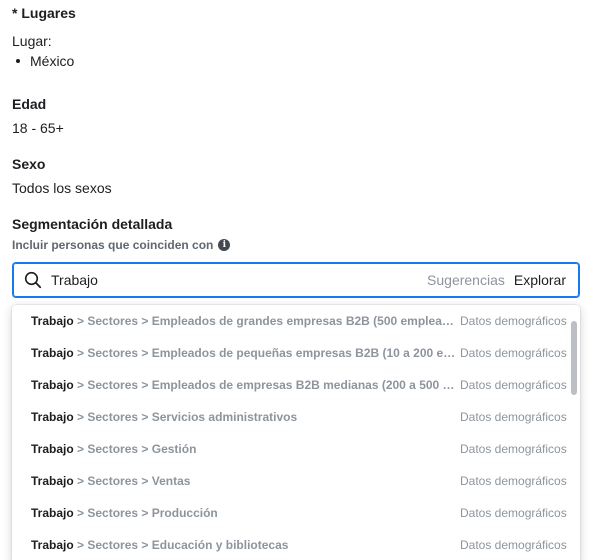 The image size is (593, 560). What do you see at coordinates (18, 61) in the screenshot?
I see `bullet-icon` at bounding box center [18, 61].